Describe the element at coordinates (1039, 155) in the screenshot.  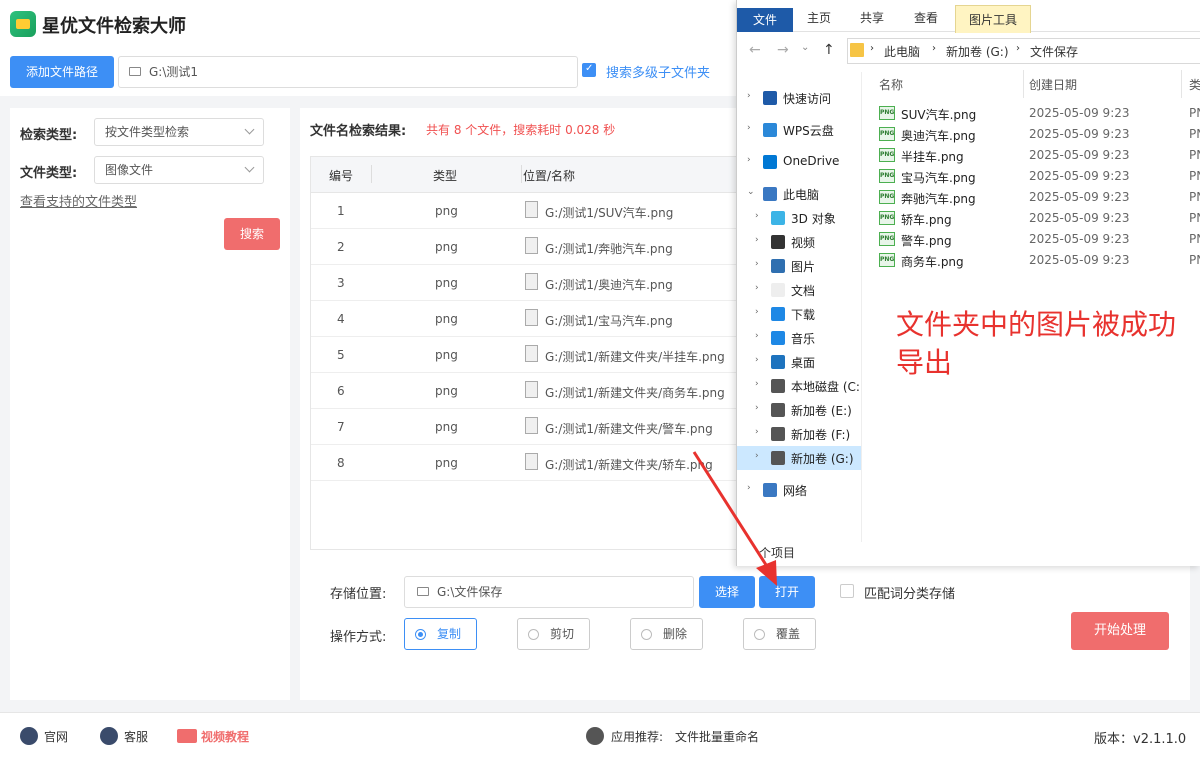
I see `explorer-file-row: PNG 半挂车.png 2025-05-09 9:23 PN` at that location.